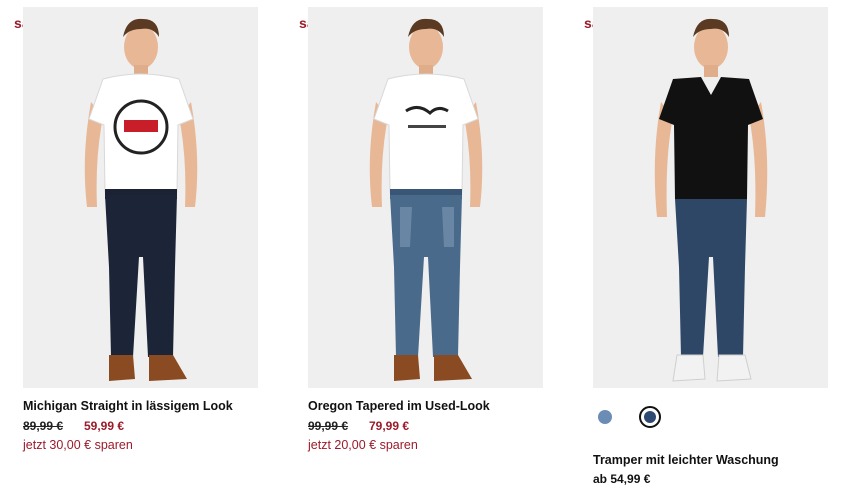  What do you see at coordinates (78, 445) in the screenshot?
I see `savings-text: jetzt 30,00 € sparen` at bounding box center [78, 445].